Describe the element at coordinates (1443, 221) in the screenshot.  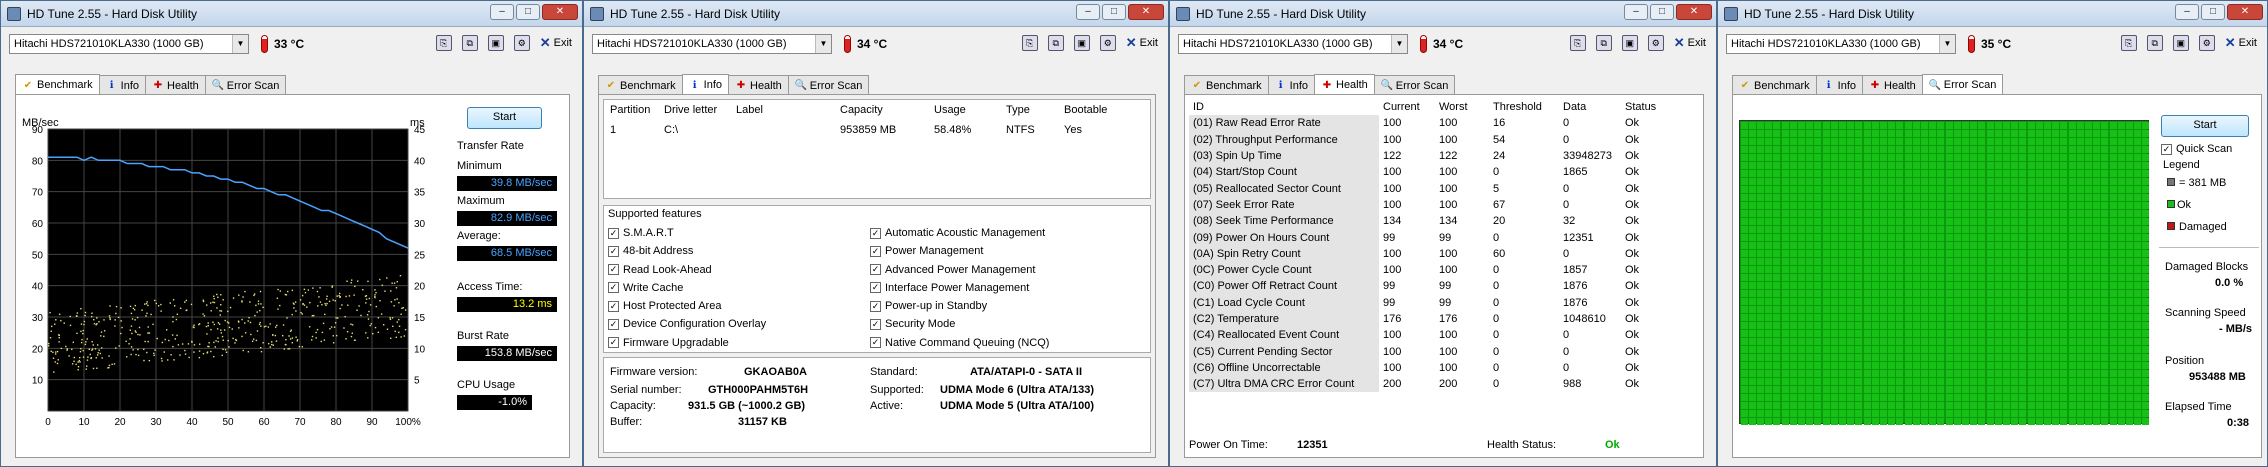
I see `table-row: (08) Seek Time Performance 134 134 20 32 Ok` at that location.